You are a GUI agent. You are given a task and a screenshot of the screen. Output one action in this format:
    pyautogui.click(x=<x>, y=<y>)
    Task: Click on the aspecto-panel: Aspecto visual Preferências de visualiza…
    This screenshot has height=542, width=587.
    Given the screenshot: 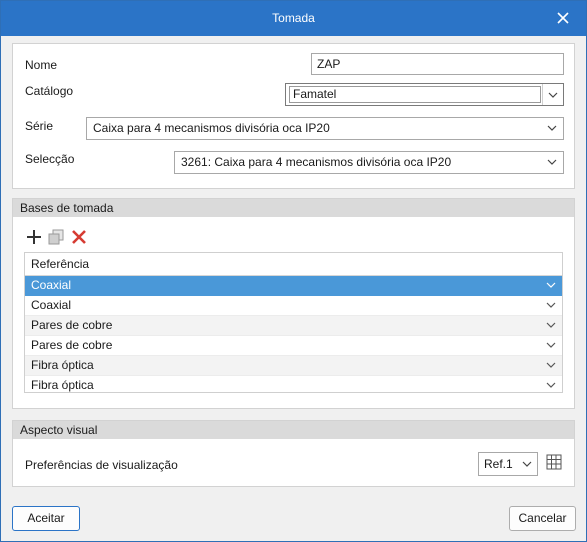 What is the action you would take?
    pyautogui.click(x=293, y=453)
    